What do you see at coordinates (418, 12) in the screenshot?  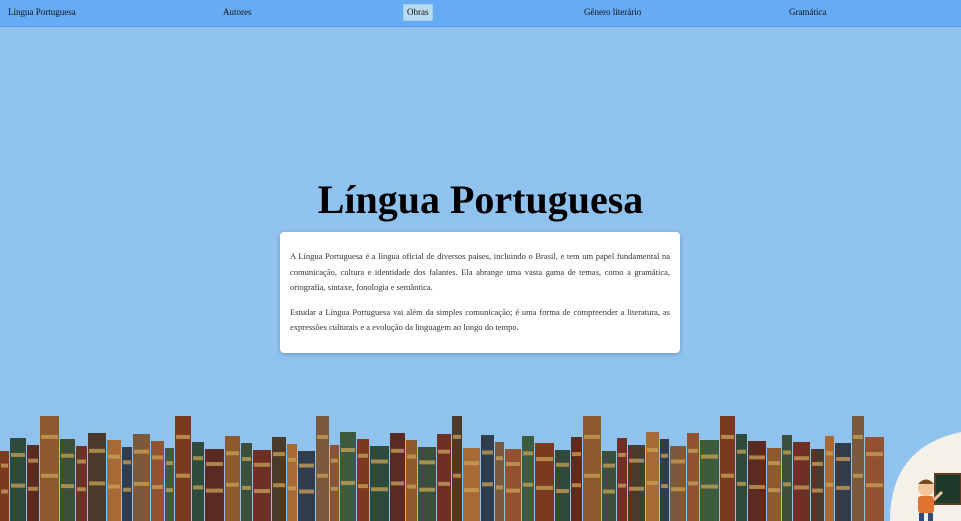 I see `nav-item-obras: Obras` at bounding box center [418, 12].